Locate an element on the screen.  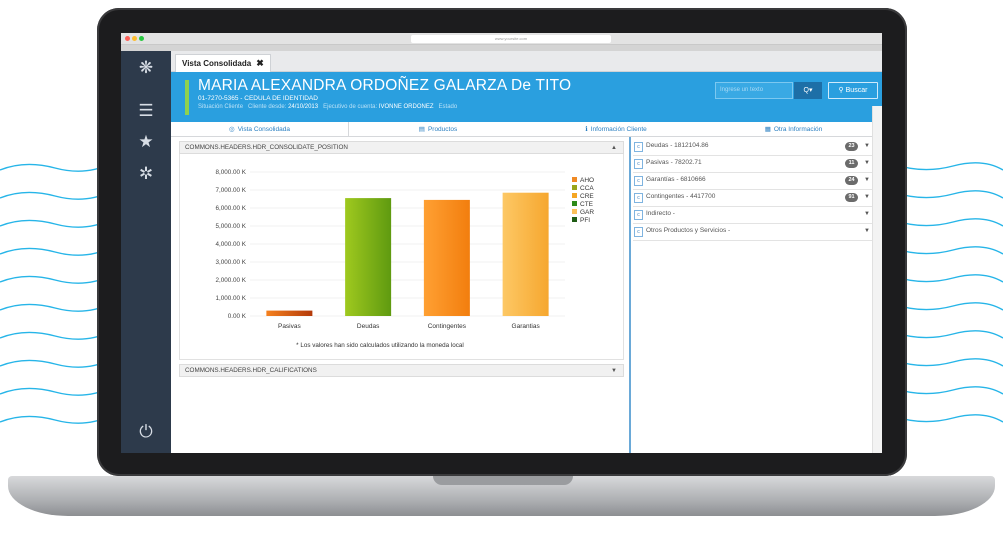
y-tick-label: 1,000.00 K is located at coordinates (231, 298).